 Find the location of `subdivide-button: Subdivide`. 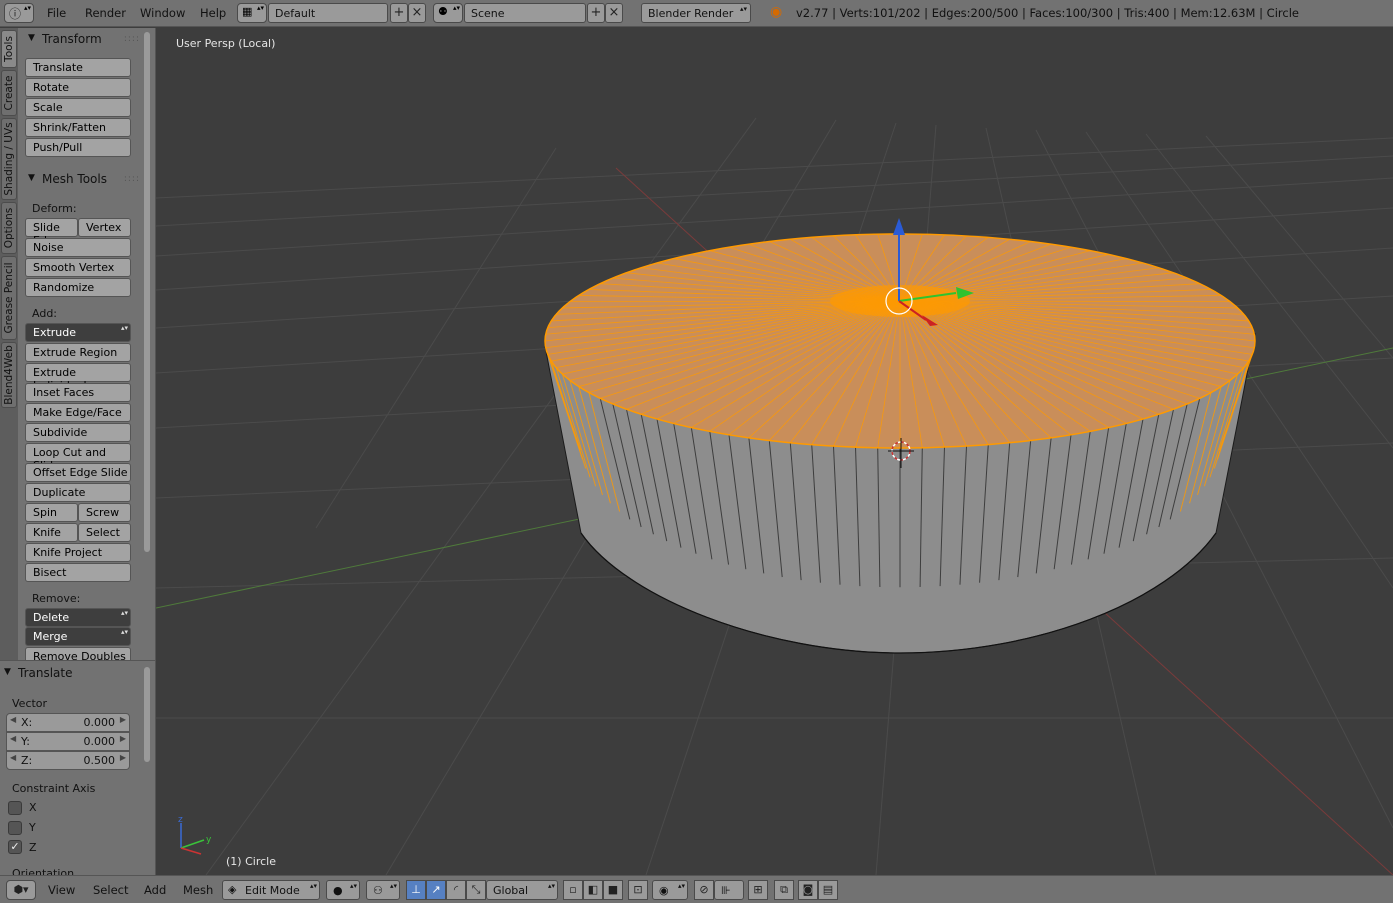

subdivide-button: Subdivide is located at coordinates (78, 432).